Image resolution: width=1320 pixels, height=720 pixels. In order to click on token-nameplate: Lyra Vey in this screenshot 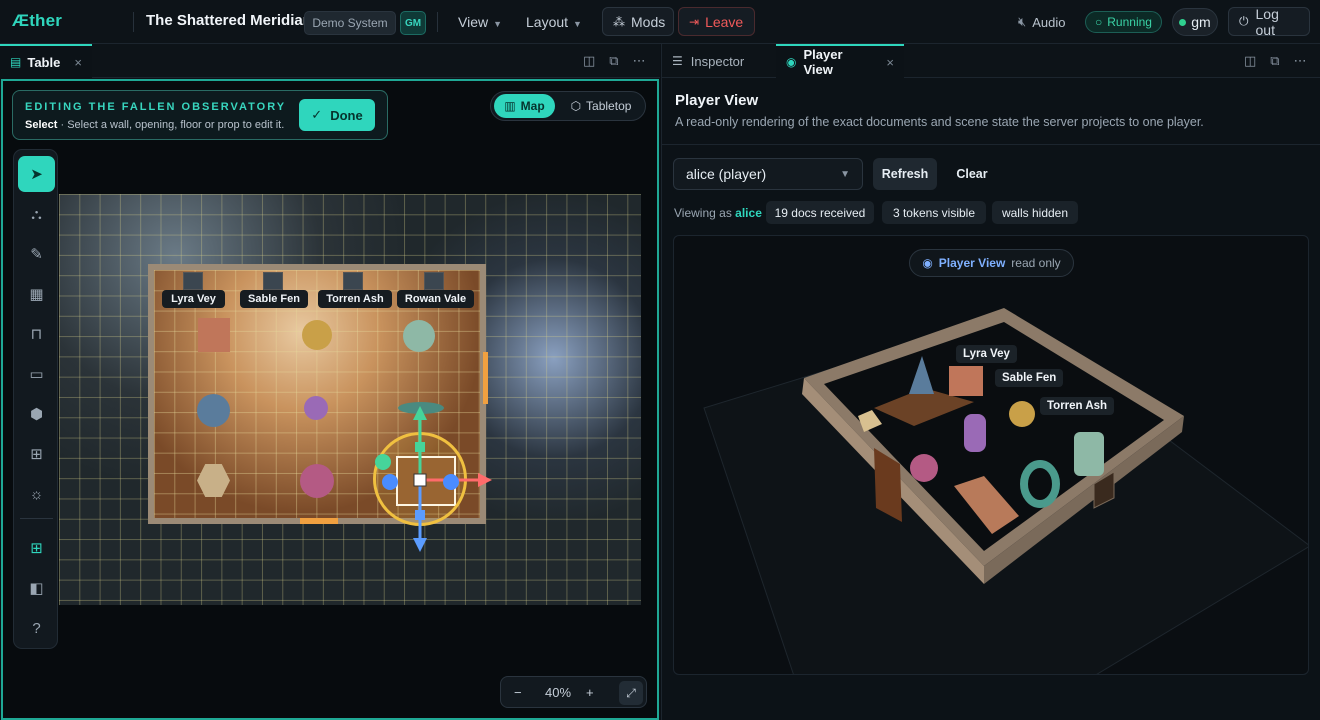, I will do `click(193, 299)`.